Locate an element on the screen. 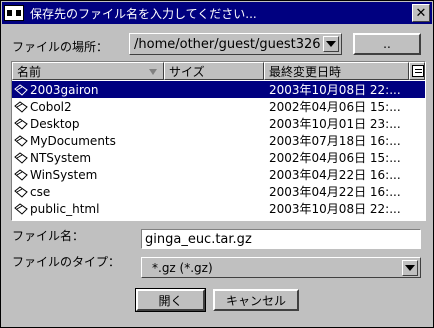 This screenshot has width=434, height=328. file-name-cell: WinSystem is located at coordinates (137, 175).